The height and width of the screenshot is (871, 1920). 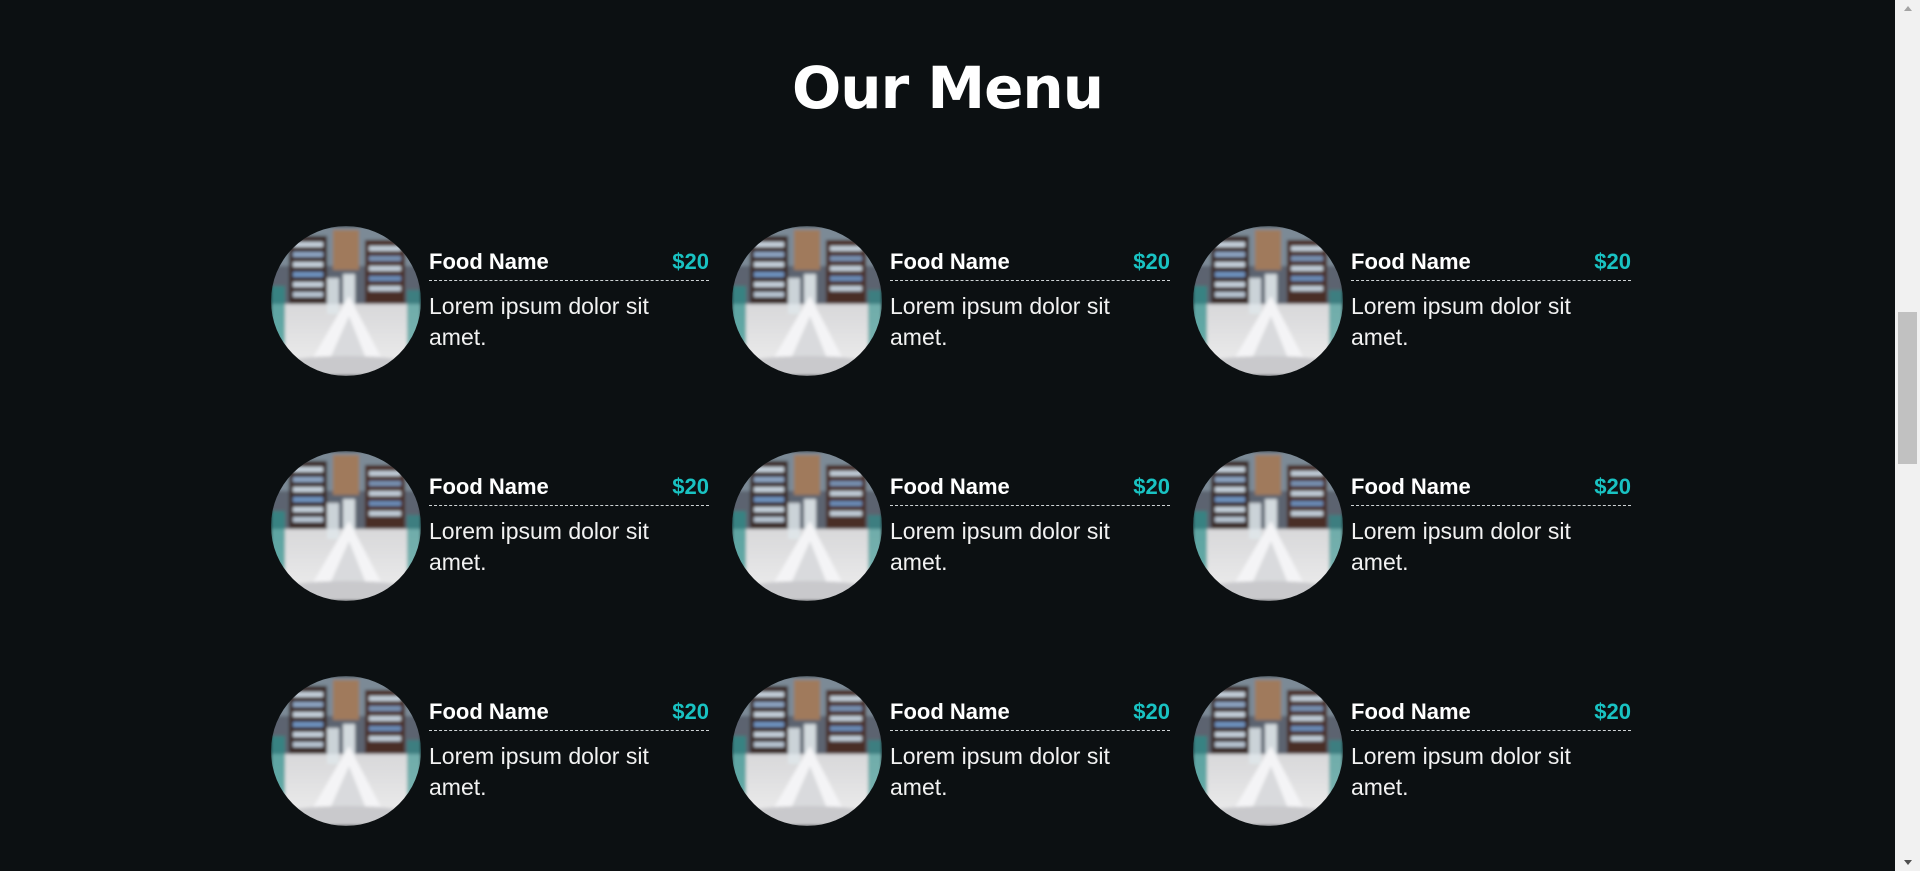 I want to click on chevron-down-icon, so click(x=1907, y=862).